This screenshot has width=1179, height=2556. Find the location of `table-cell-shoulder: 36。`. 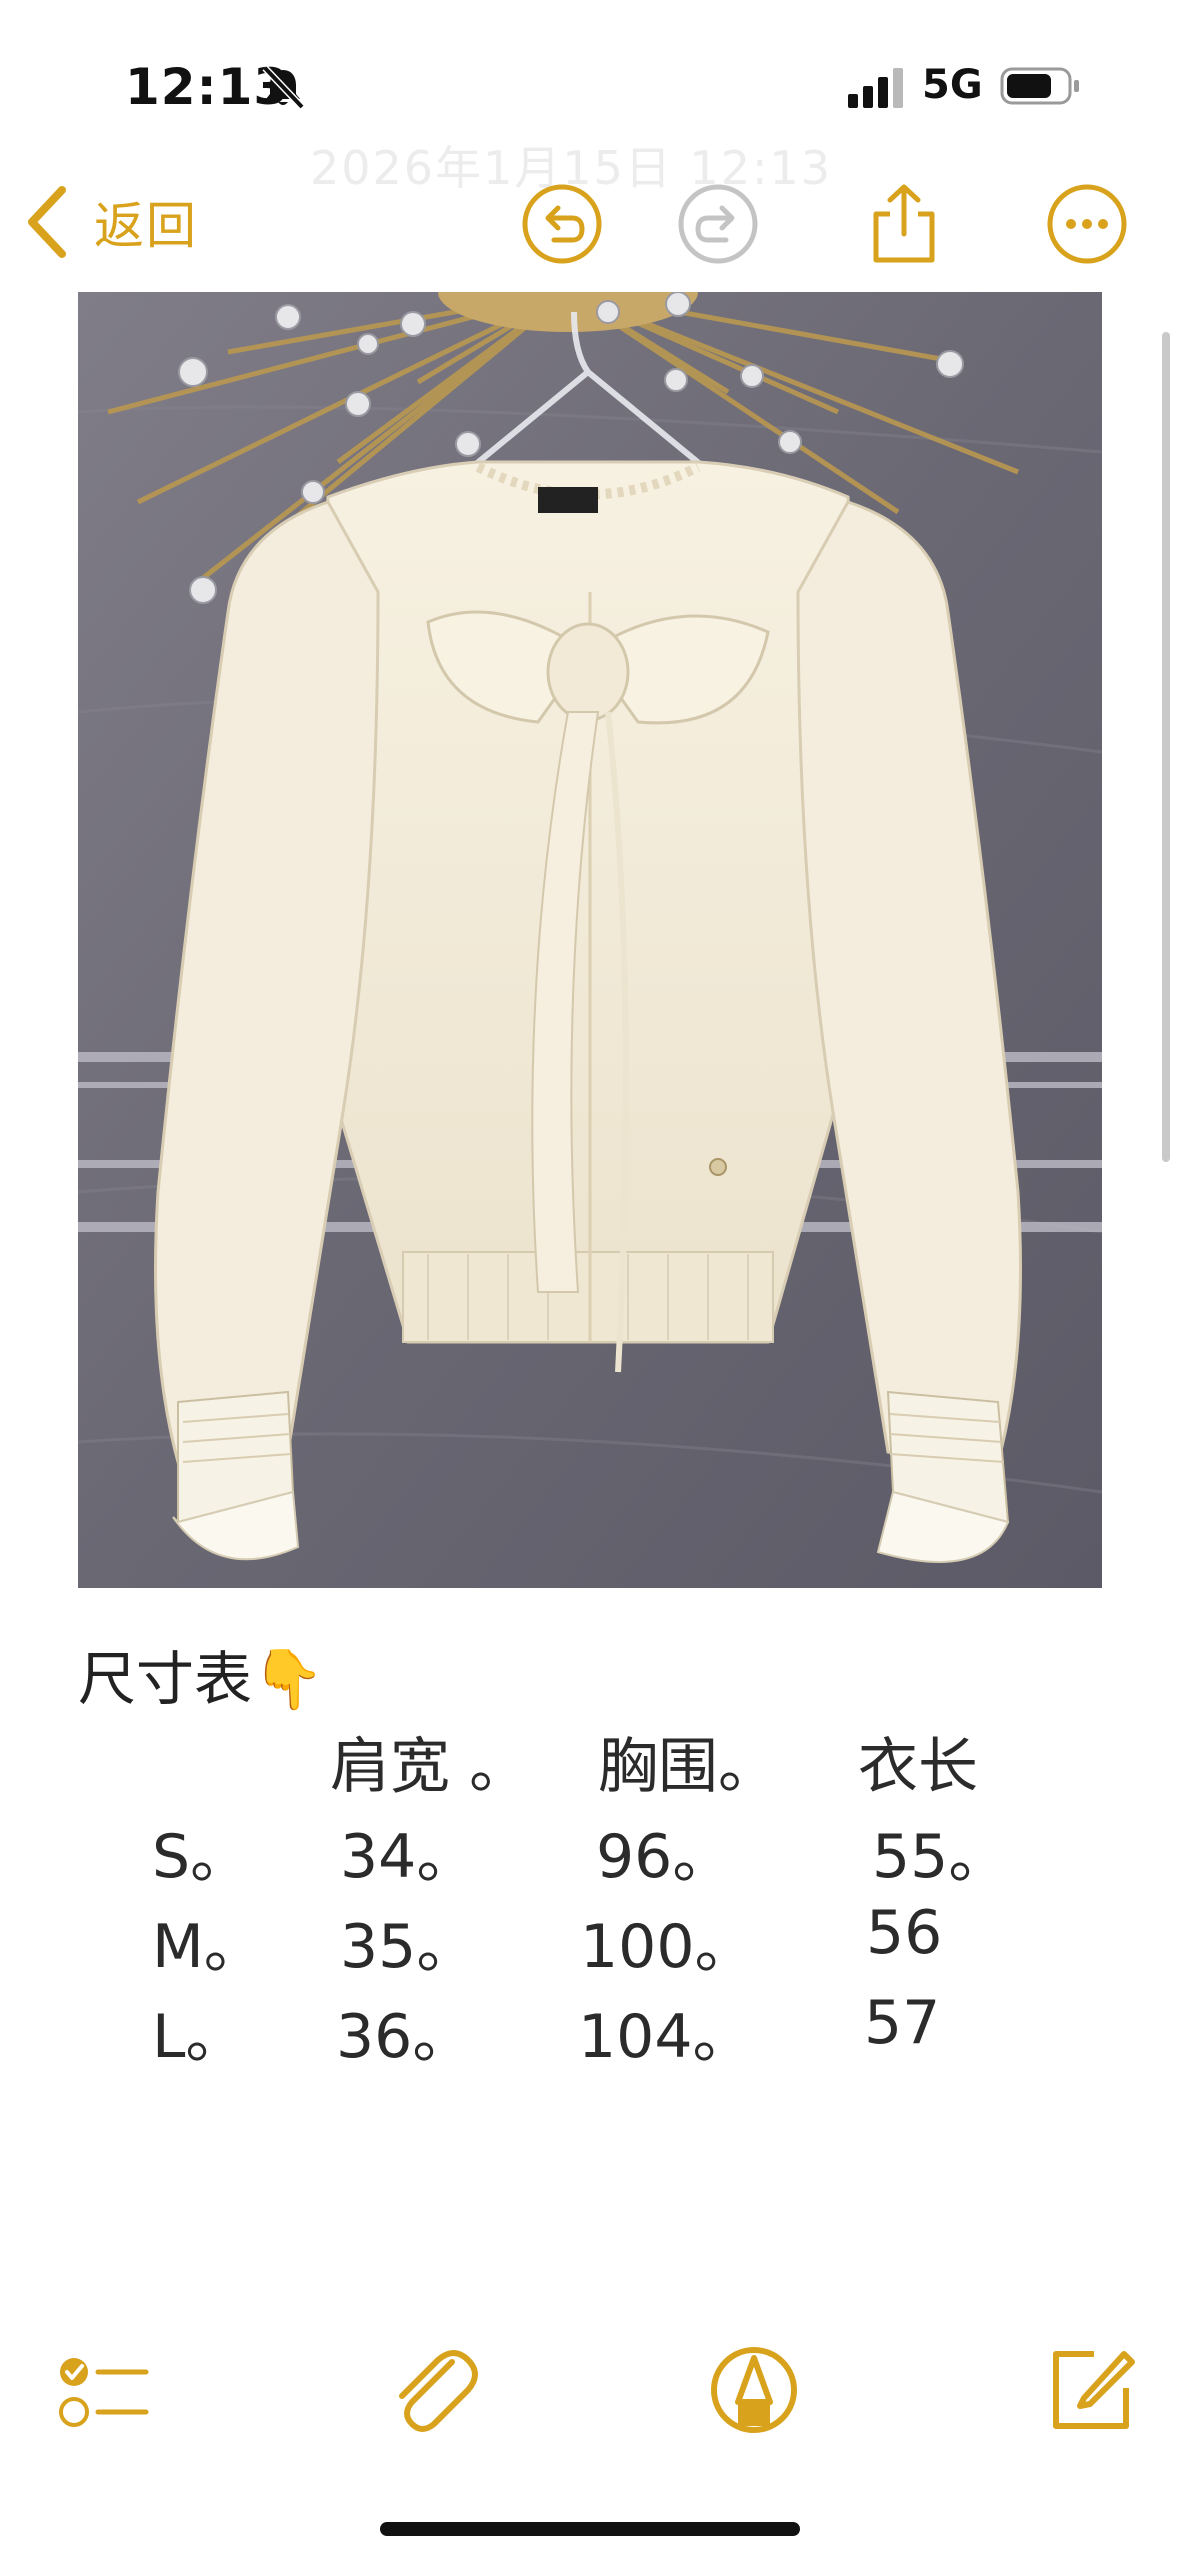

table-cell-shoulder: 36。 is located at coordinates (404, 2037).